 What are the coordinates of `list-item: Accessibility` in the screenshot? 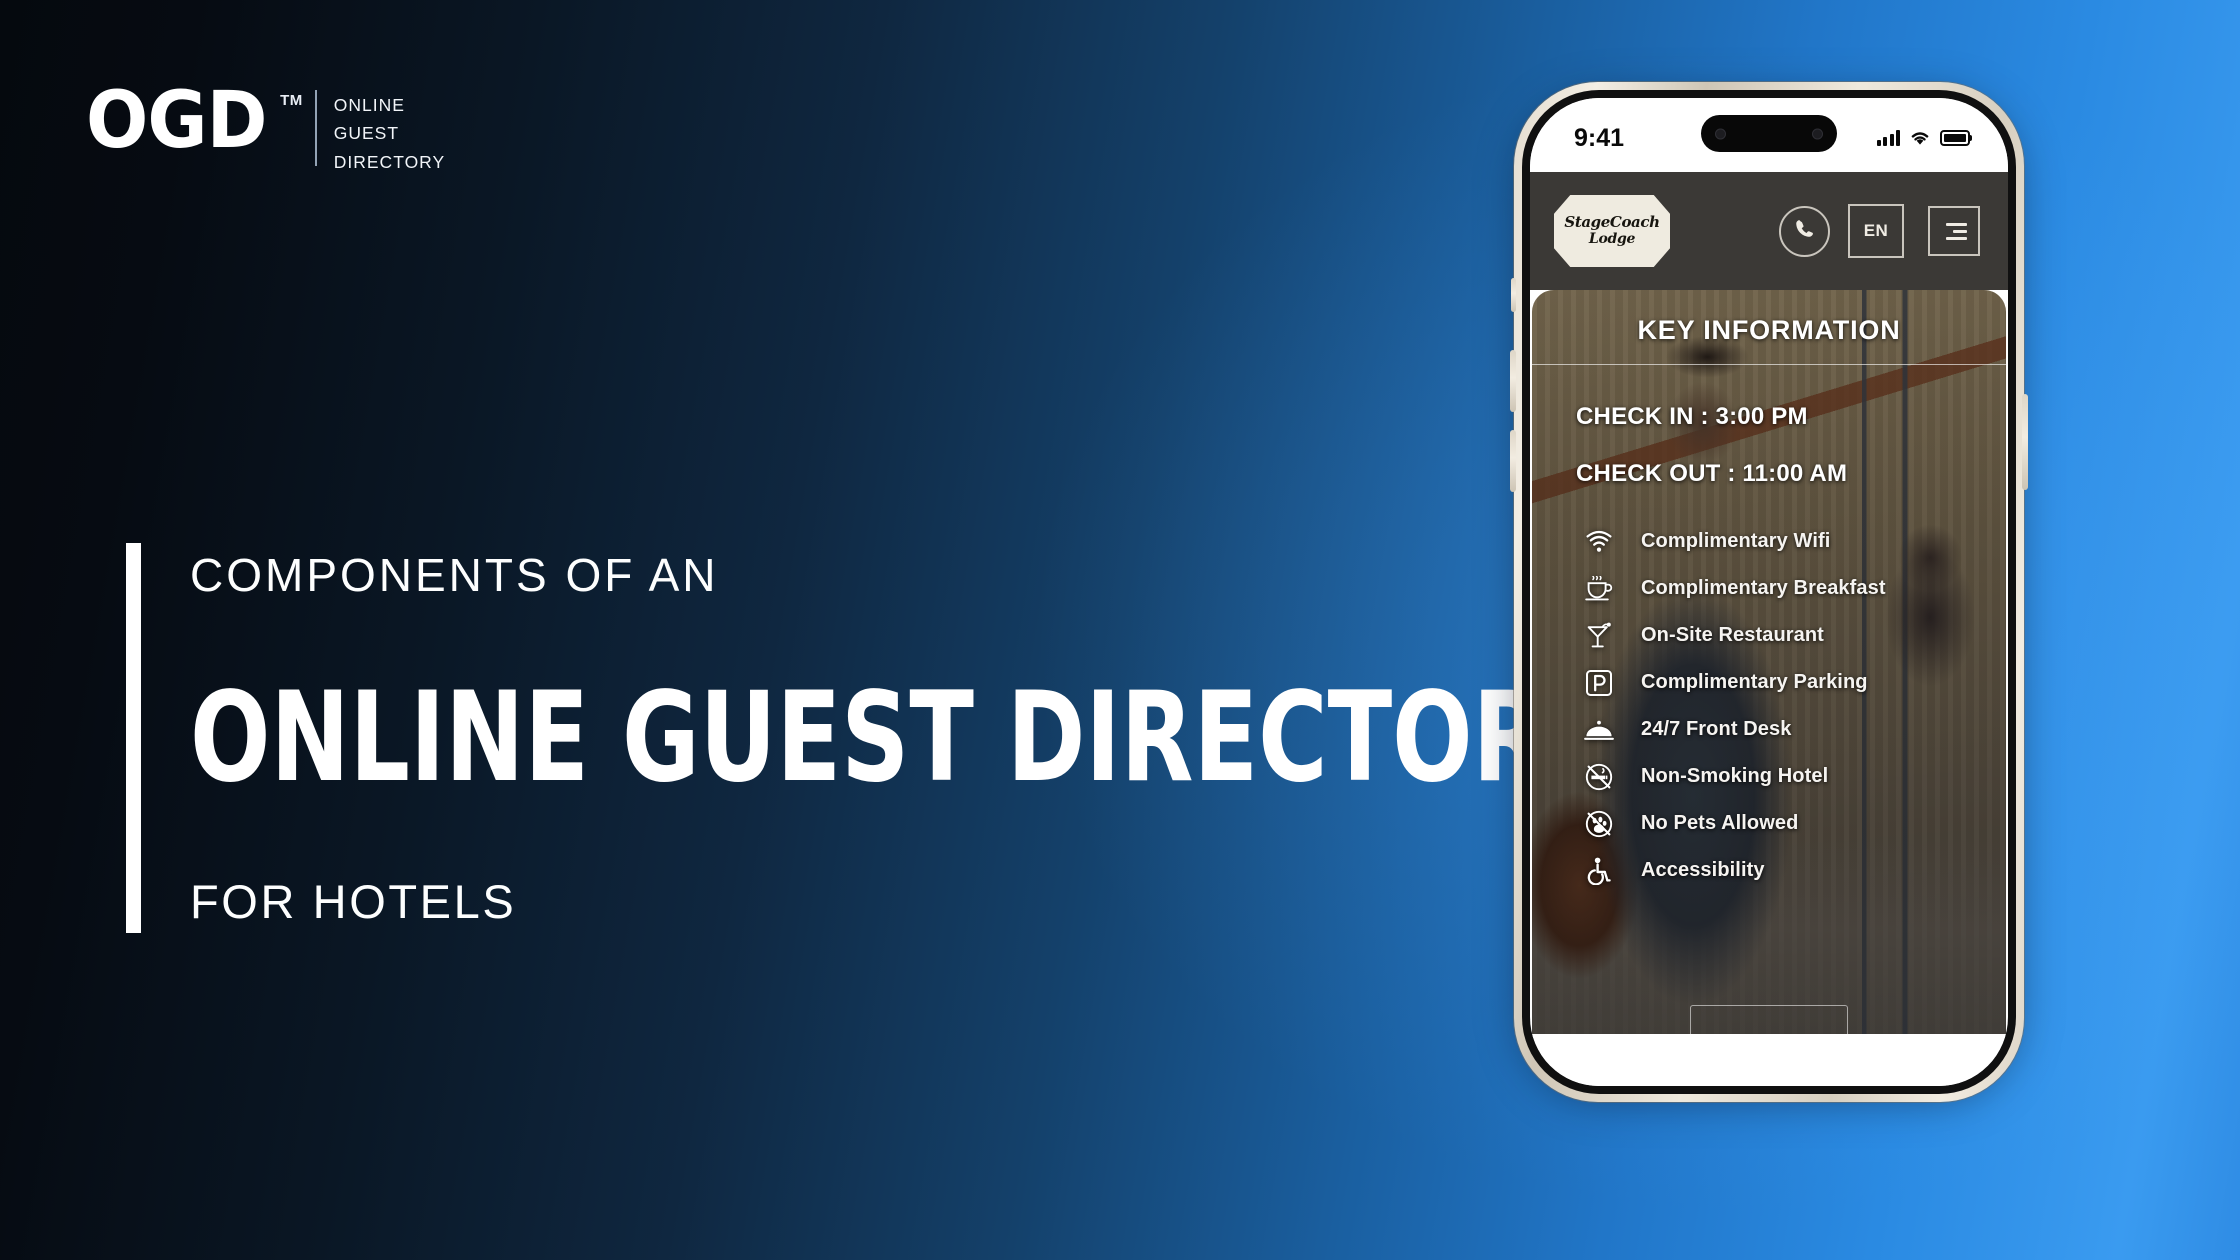 It's located at (1795, 870).